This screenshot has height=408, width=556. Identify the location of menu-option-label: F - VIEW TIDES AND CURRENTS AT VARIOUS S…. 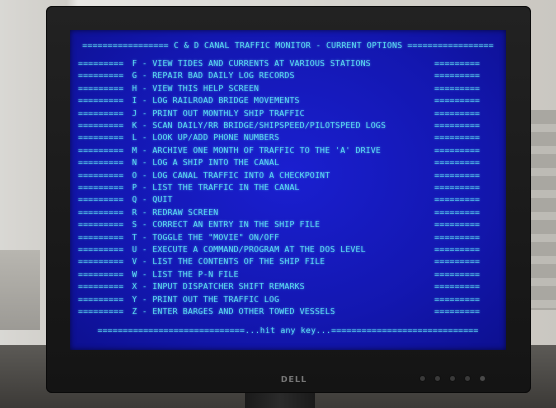
(251, 63).